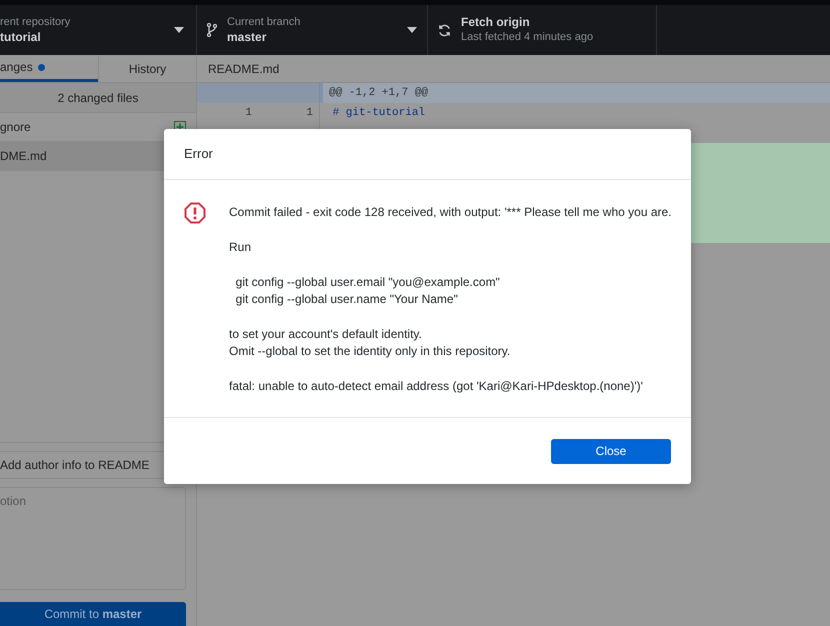 The height and width of the screenshot is (626, 830). What do you see at coordinates (212, 30) in the screenshot?
I see `branch-icon` at bounding box center [212, 30].